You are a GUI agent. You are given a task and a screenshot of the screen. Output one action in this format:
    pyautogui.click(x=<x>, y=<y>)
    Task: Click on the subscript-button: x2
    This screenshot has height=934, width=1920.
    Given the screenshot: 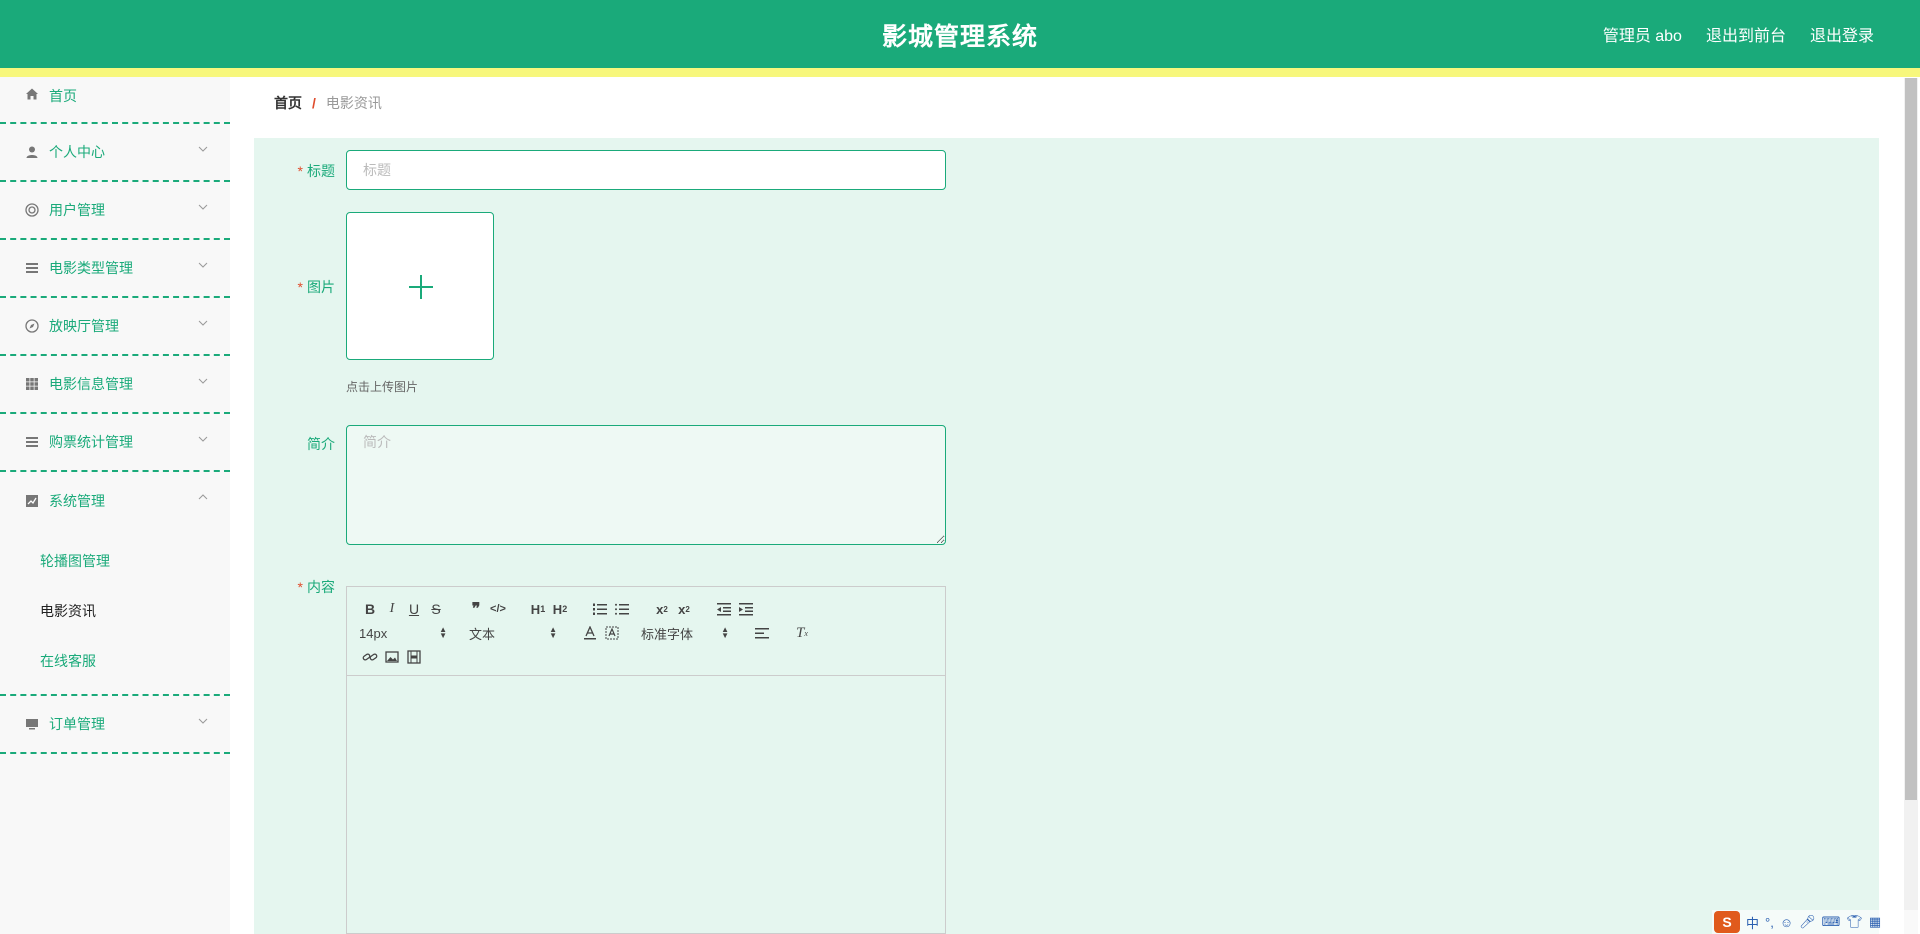 What is the action you would take?
    pyautogui.click(x=662, y=609)
    